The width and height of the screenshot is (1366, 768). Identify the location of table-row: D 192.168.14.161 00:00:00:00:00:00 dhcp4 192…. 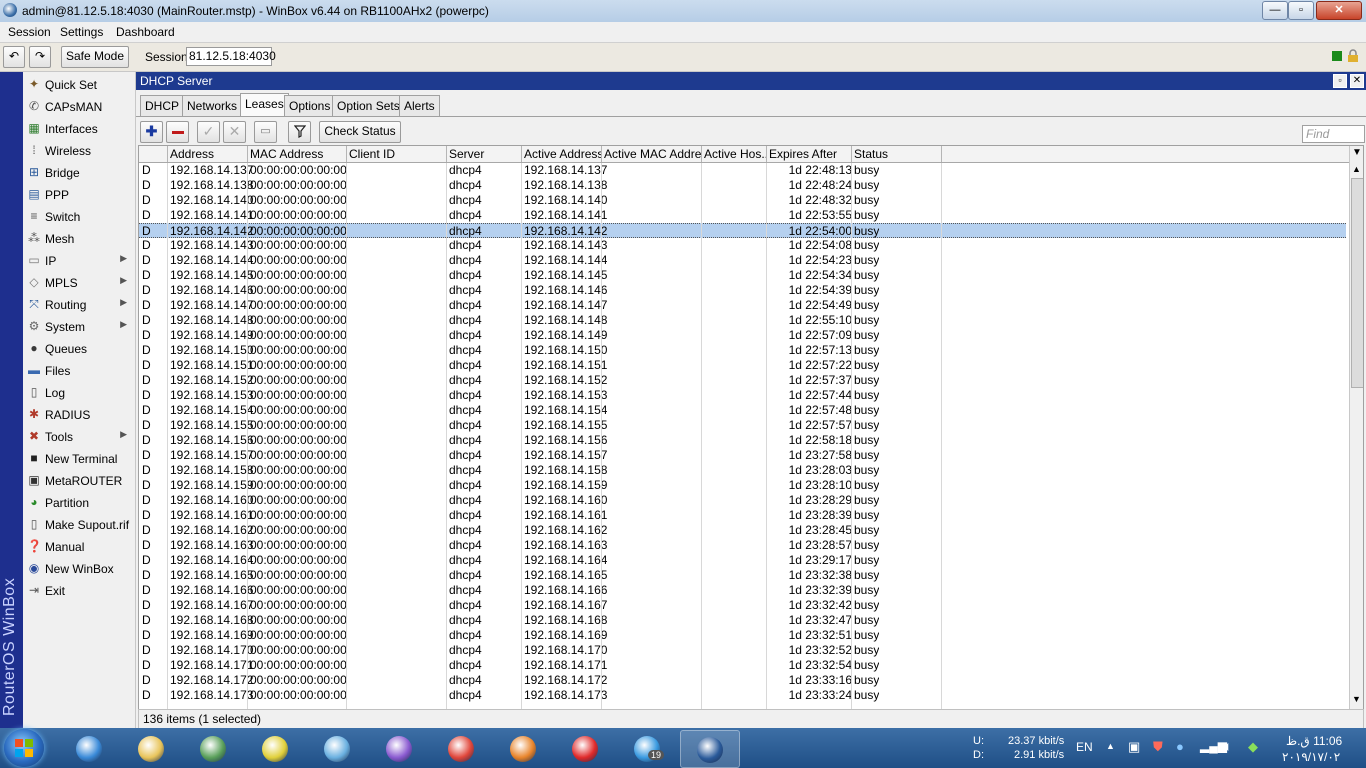
(742, 515).